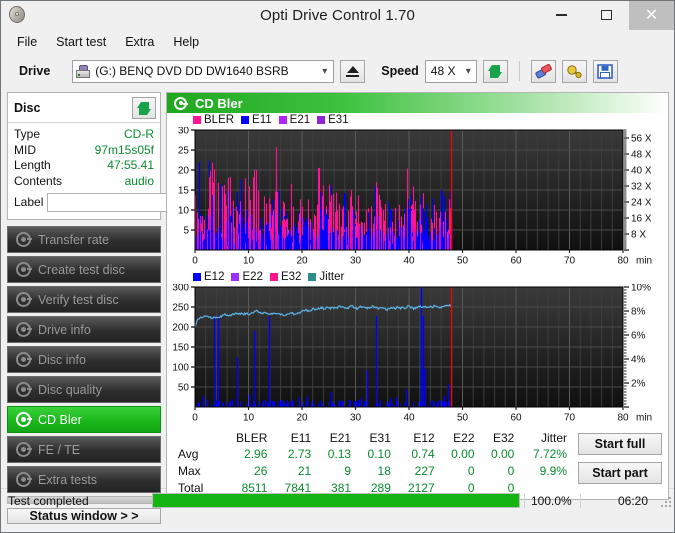 This screenshot has width=675, height=533. I want to click on legend-entry-e32: E32, so click(285, 277).